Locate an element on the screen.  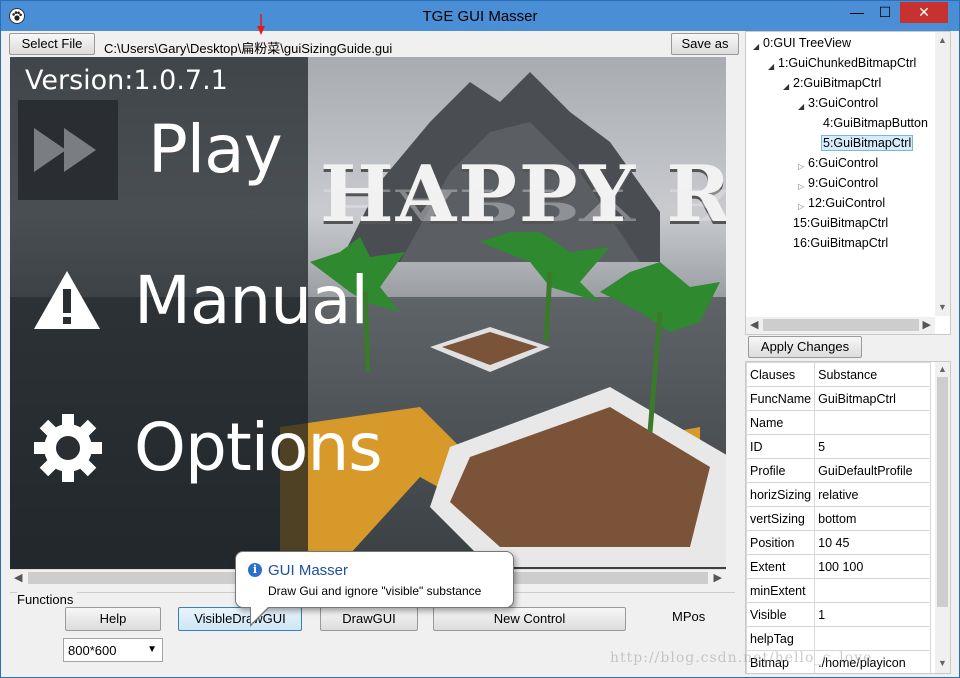
gear-icon is located at coordinates (68, 448).